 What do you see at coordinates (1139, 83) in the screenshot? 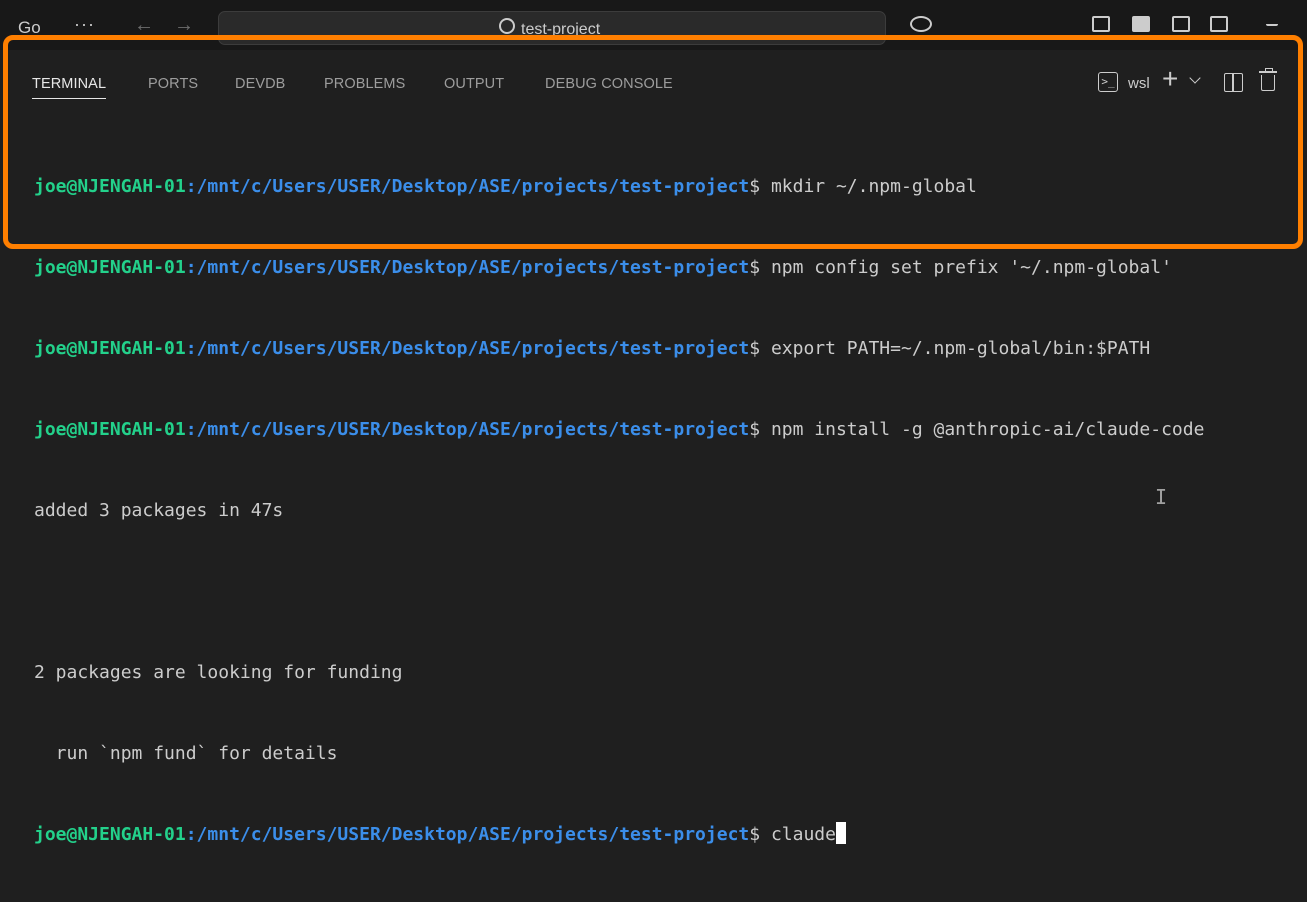
I see `terminal-shell-label: wsl` at bounding box center [1139, 83].